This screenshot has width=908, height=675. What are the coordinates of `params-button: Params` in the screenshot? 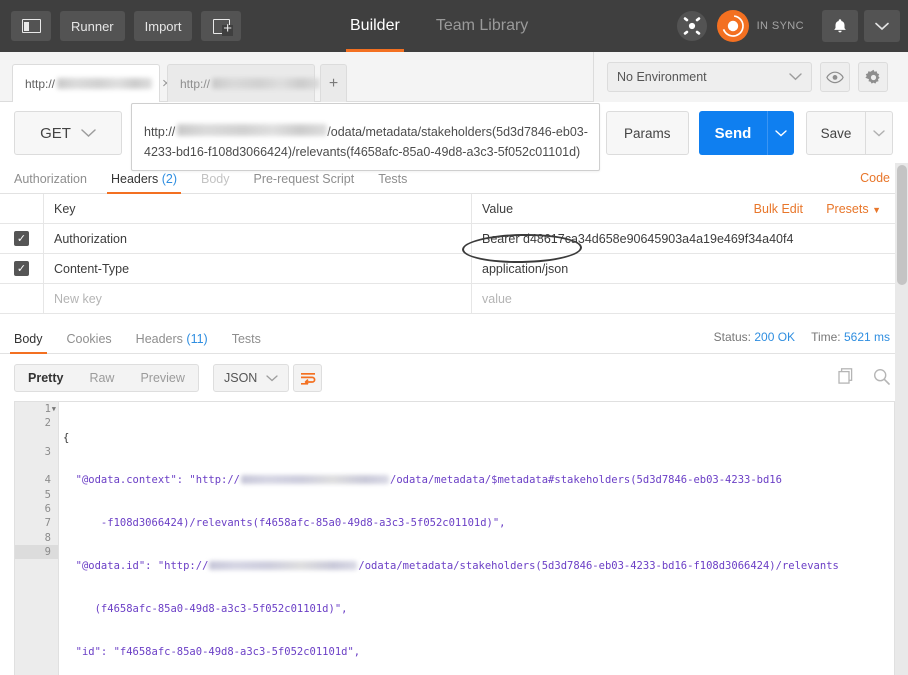 It's located at (647, 133).